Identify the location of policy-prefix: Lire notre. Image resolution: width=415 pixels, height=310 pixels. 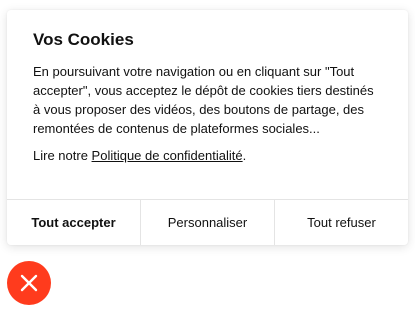
(62, 155).